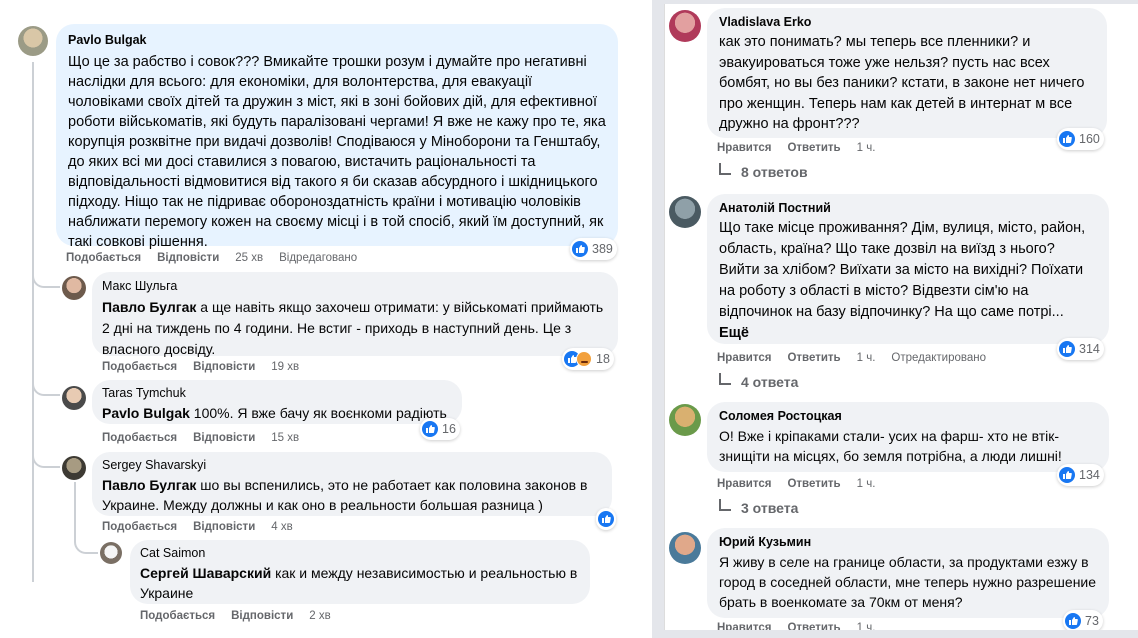 Image resolution: width=1138 pixels, height=638 pixels. I want to click on comment-actions: Нравится Ответить 1 ч., so click(804, 148).